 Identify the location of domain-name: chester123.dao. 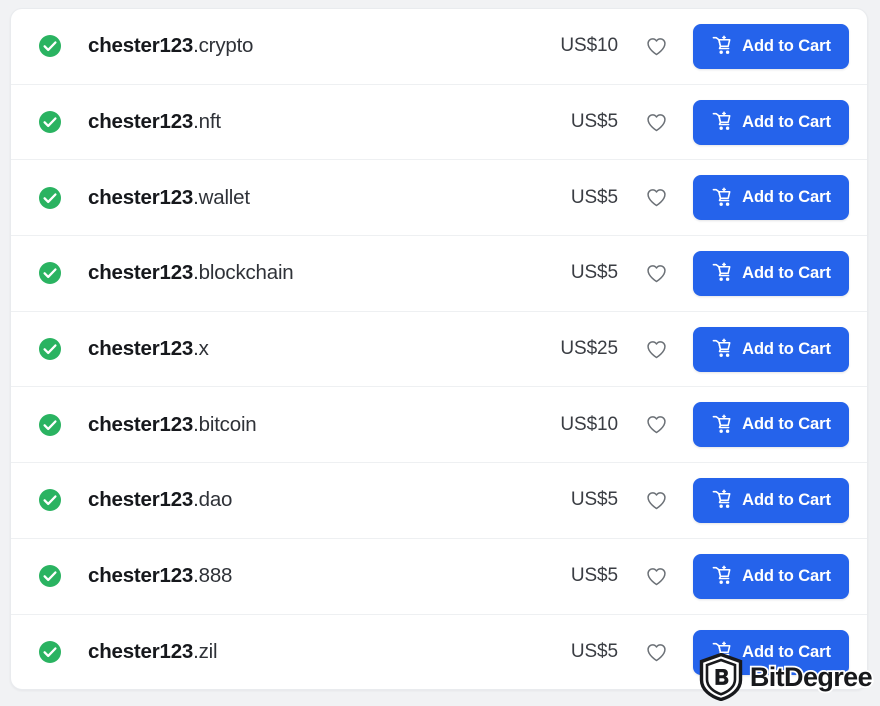
(160, 500).